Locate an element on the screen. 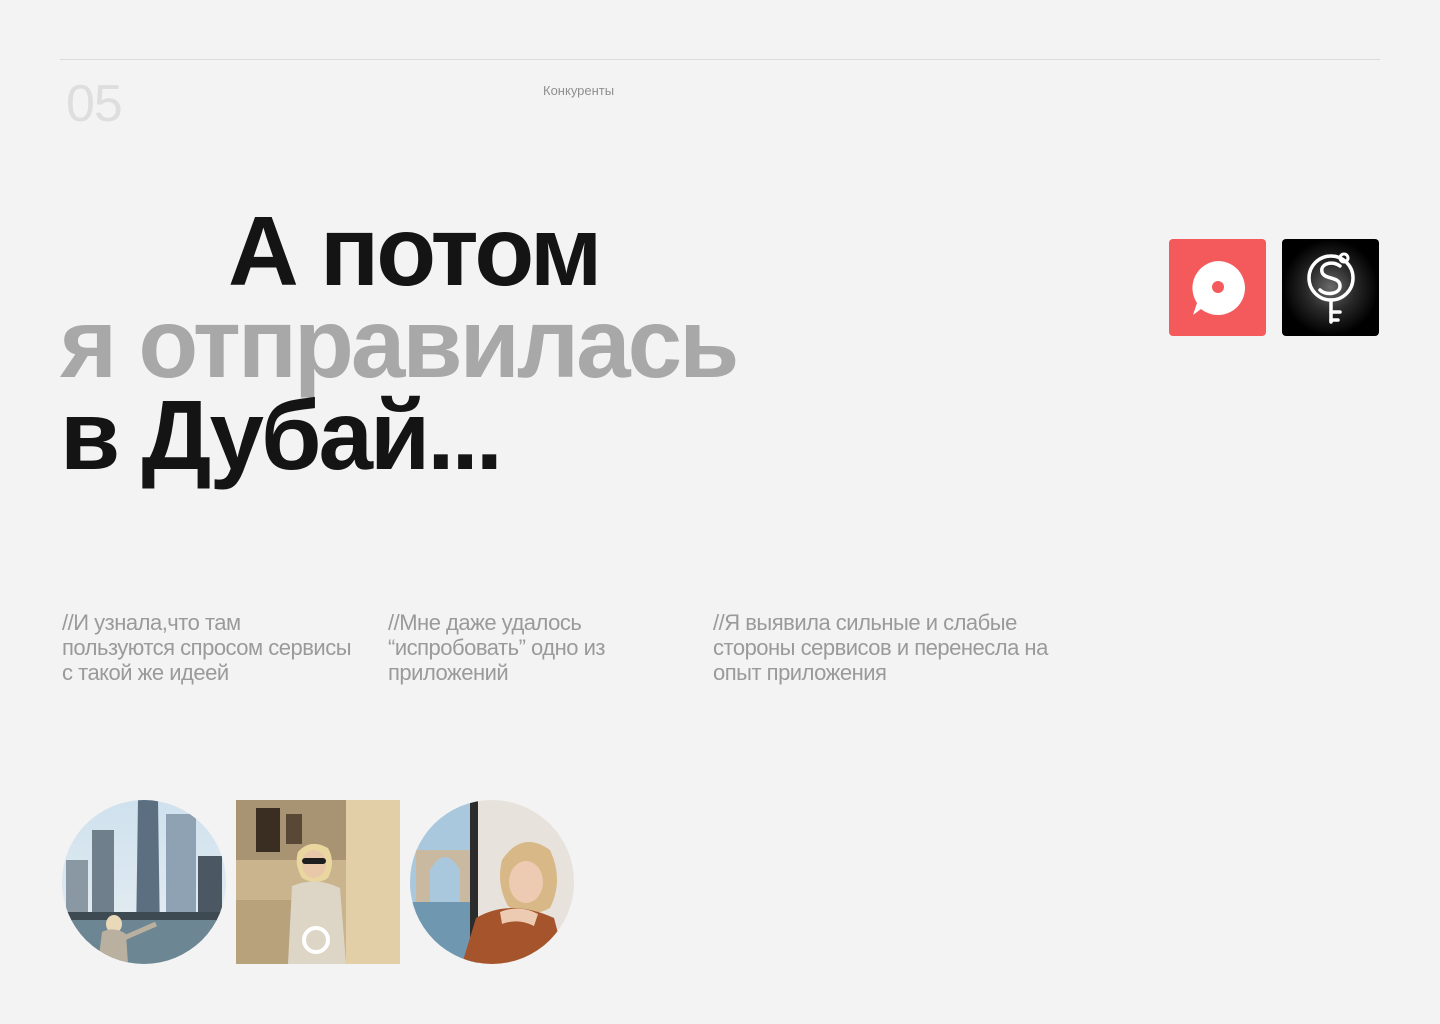 The width and height of the screenshot is (1440, 1024). competitor-logos is located at coordinates (1274, 287).